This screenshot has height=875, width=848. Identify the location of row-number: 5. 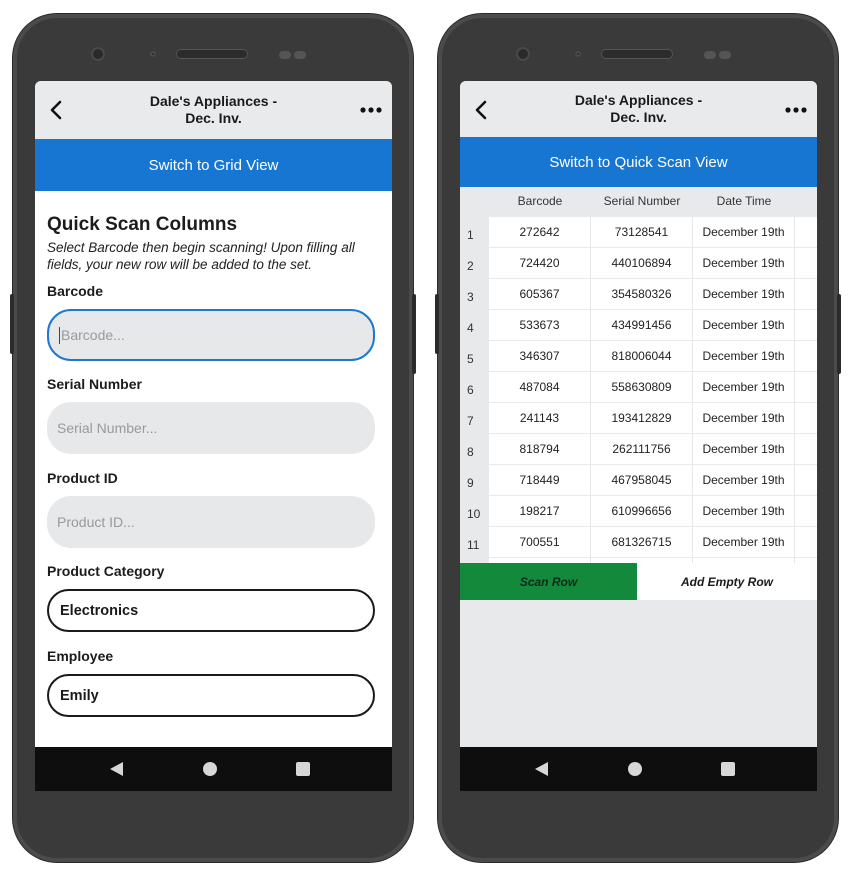
(474, 356).